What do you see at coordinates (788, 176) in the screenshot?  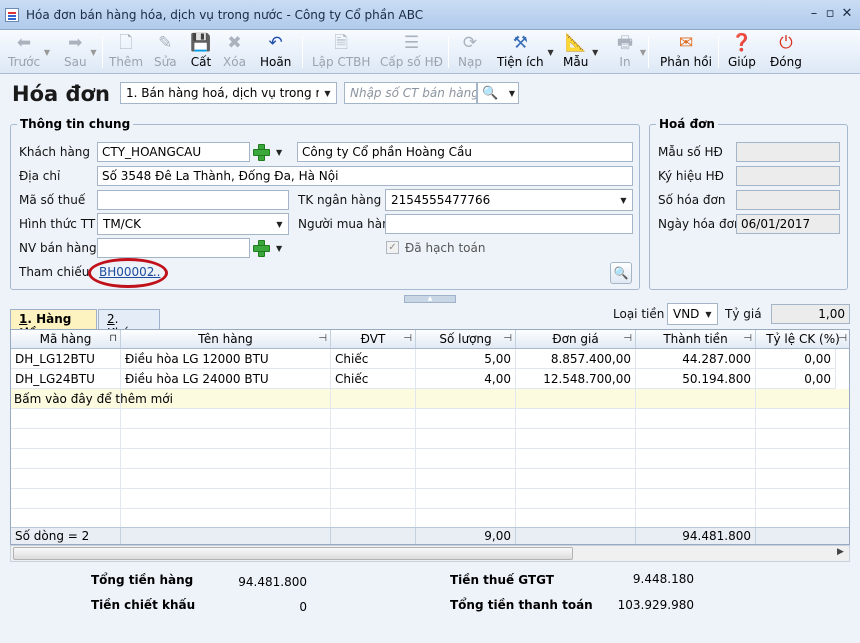 I see `invoice-symbol-field` at bounding box center [788, 176].